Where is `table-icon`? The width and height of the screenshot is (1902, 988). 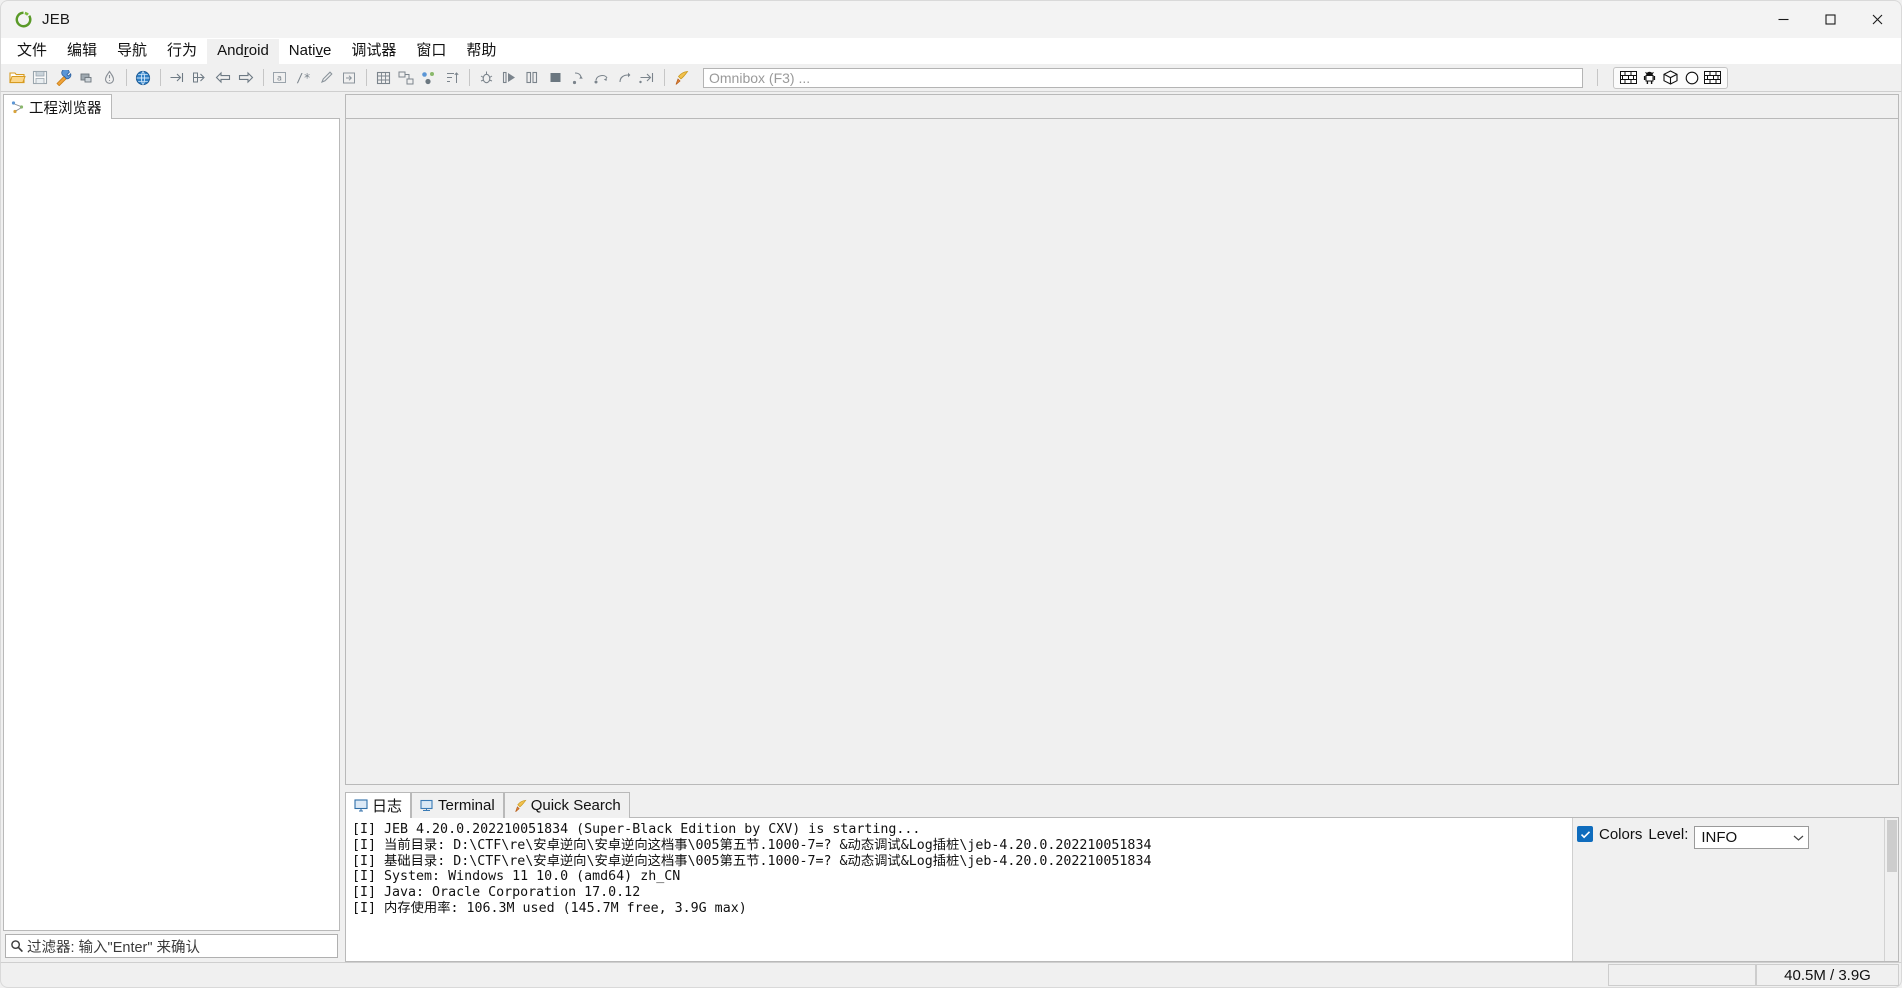
table-icon is located at coordinates (383, 77).